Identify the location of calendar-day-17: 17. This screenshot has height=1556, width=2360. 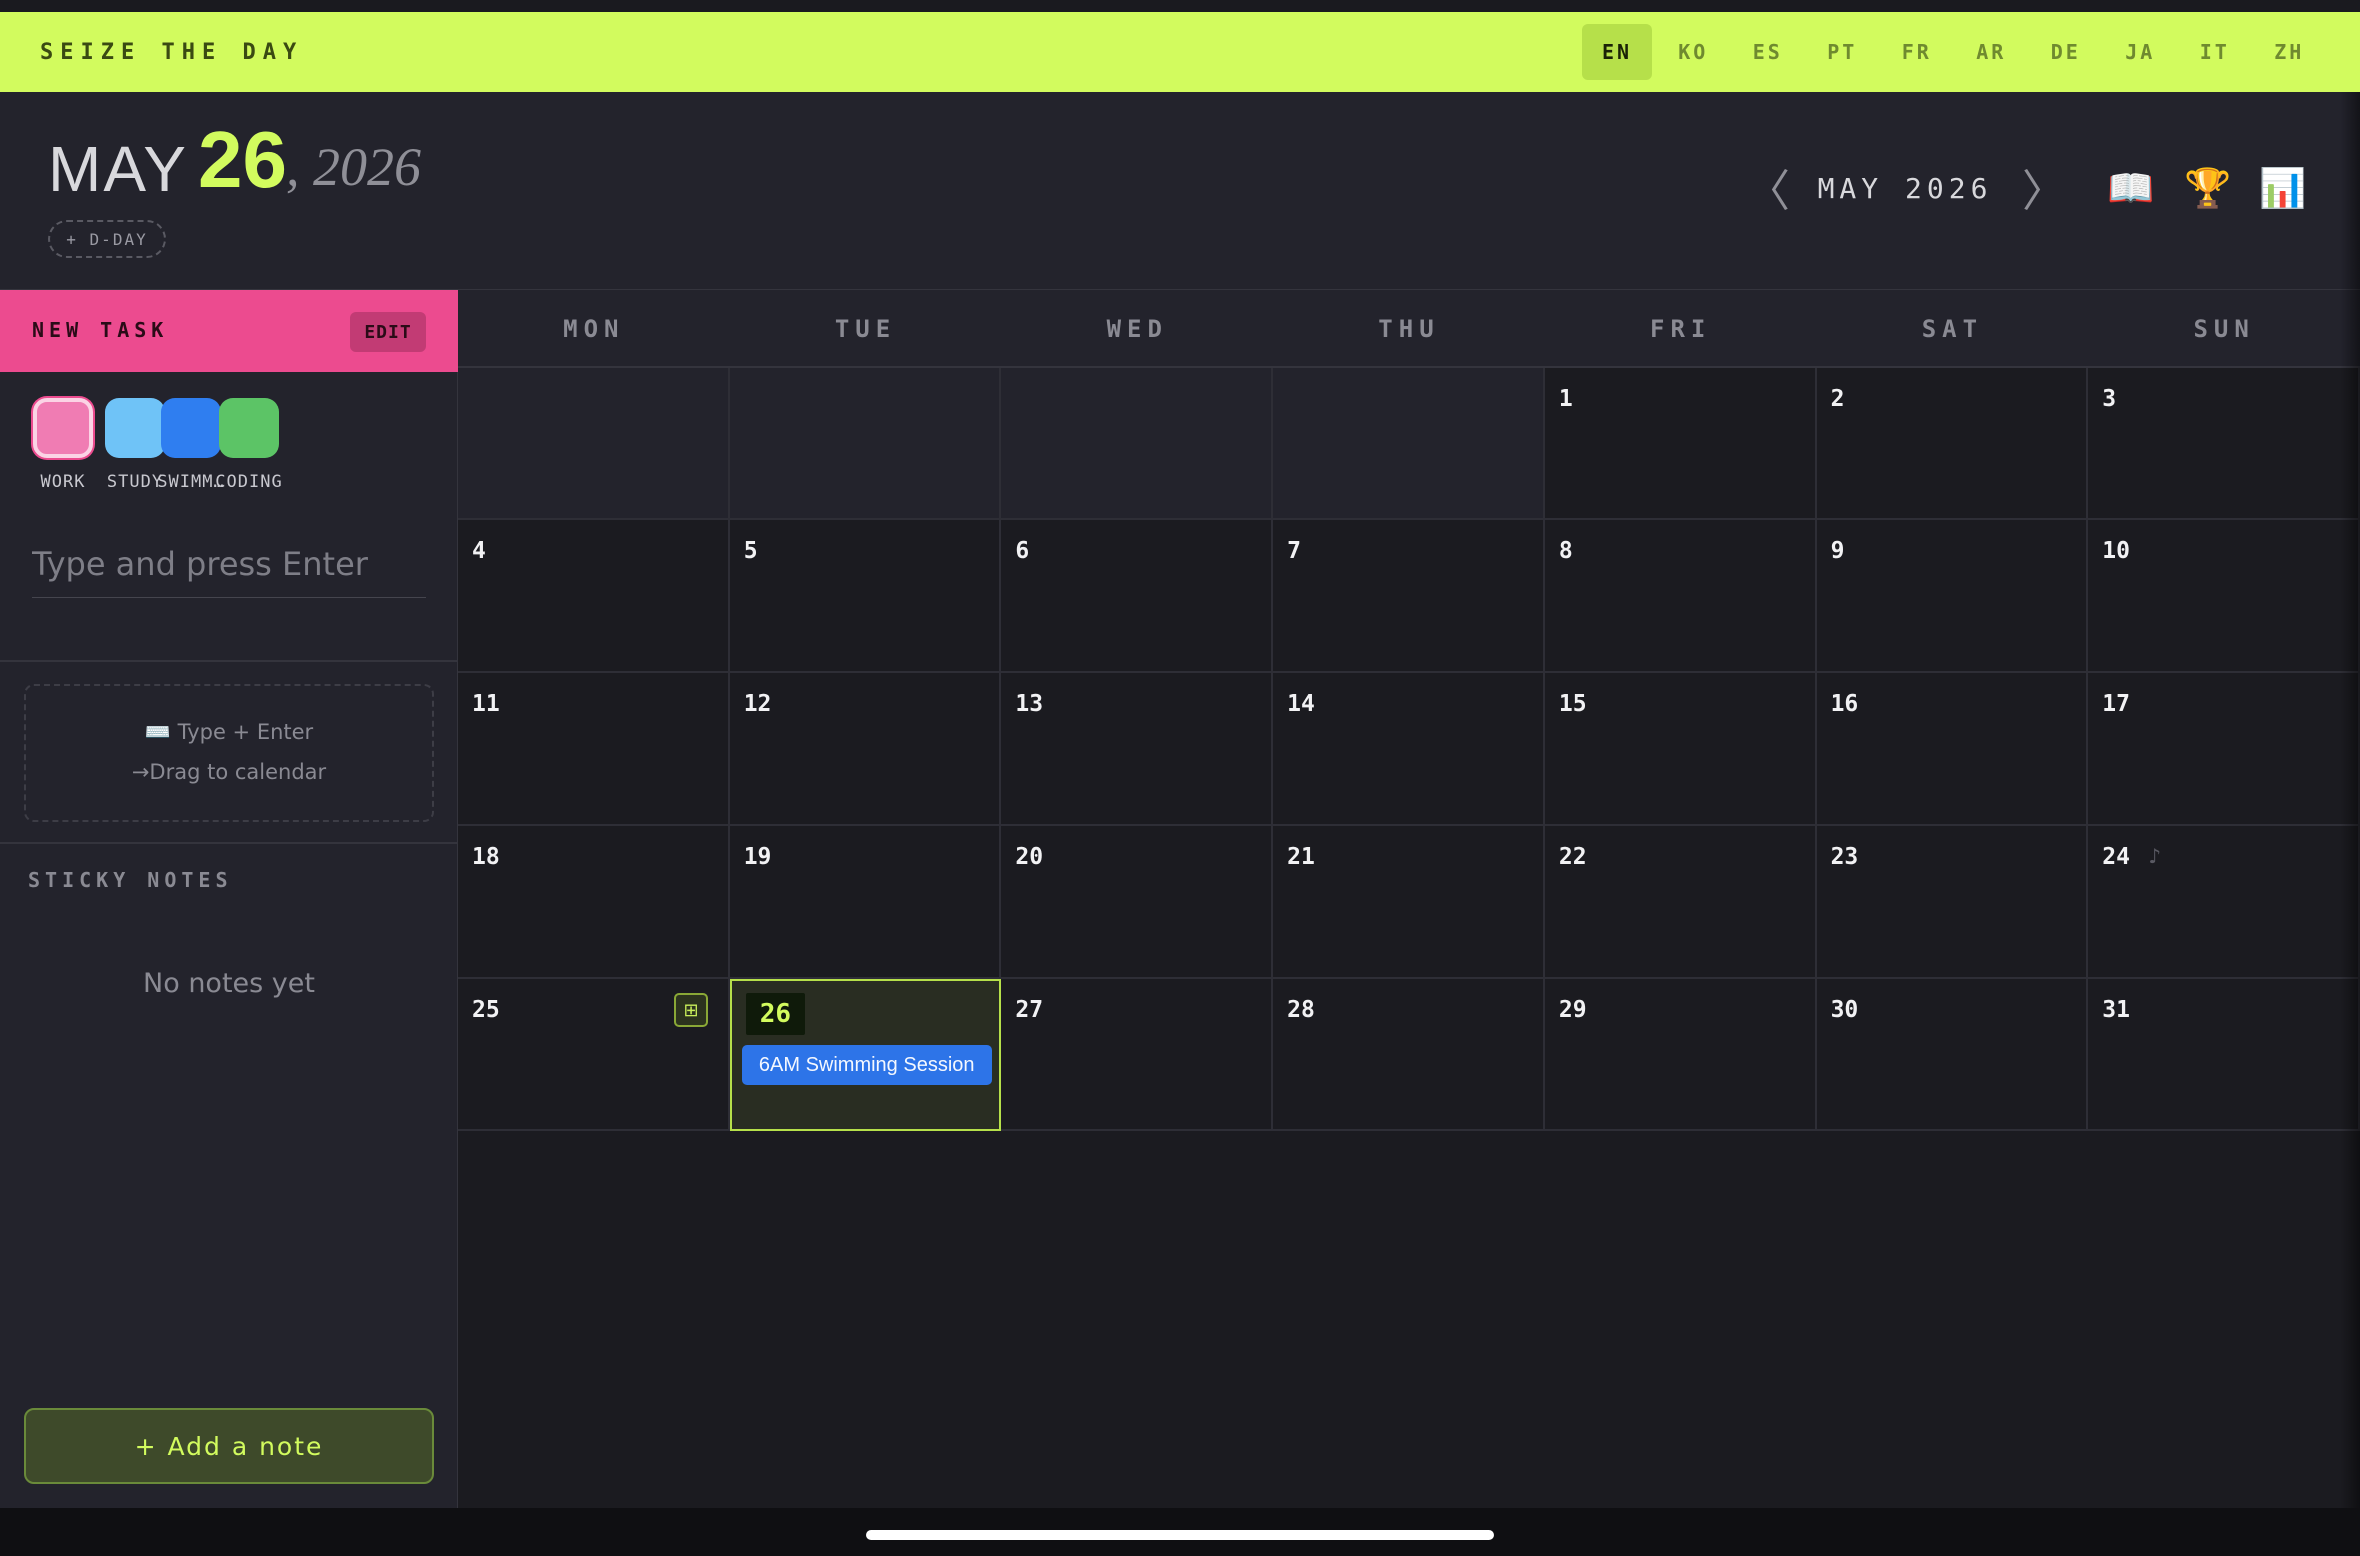
(2224, 749).